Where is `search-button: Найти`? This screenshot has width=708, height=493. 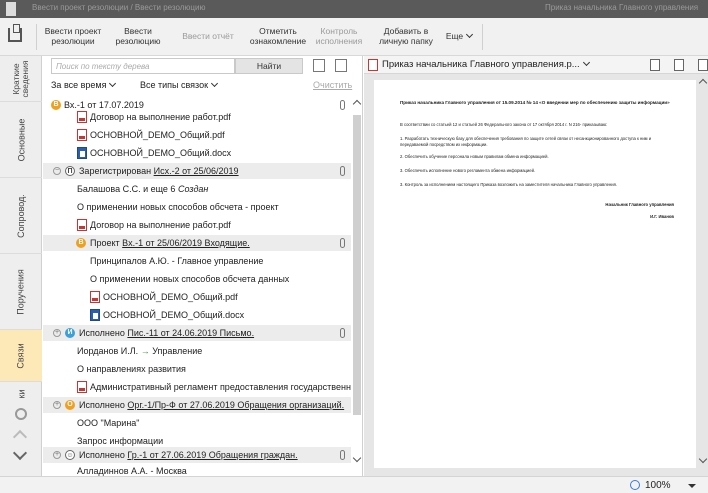 search-button: Найти is located at coordinates (269, 66).